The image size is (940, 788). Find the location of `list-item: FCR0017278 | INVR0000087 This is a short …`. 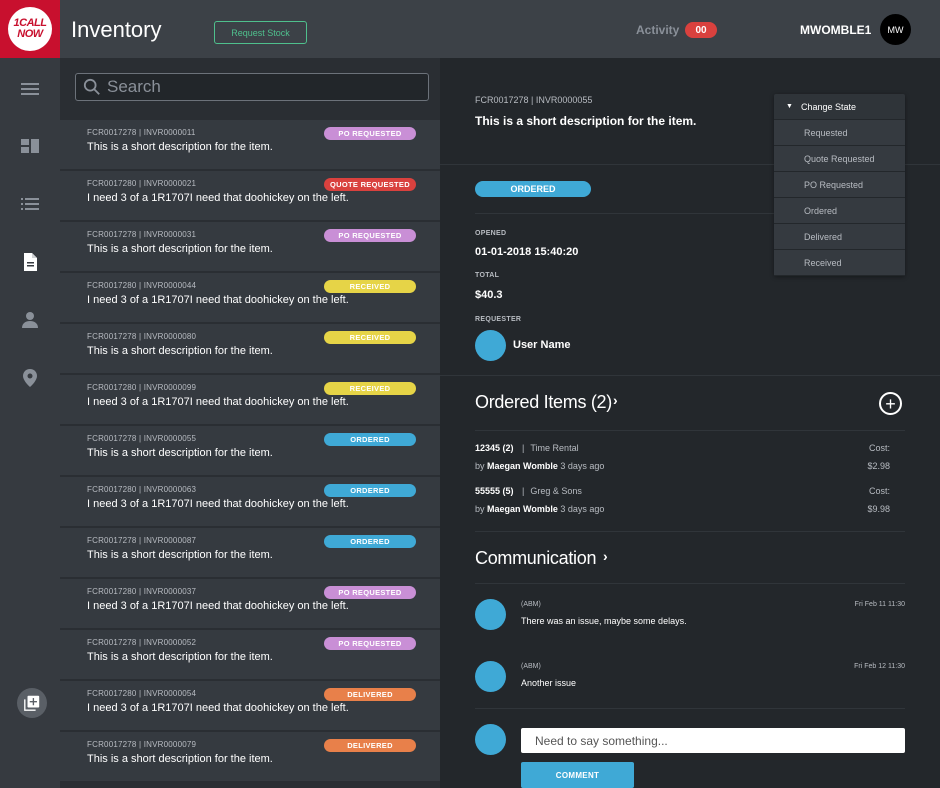

list-item: FCR0017278 | INVR0000087 This is a short … is located at coordinates (250, 552).